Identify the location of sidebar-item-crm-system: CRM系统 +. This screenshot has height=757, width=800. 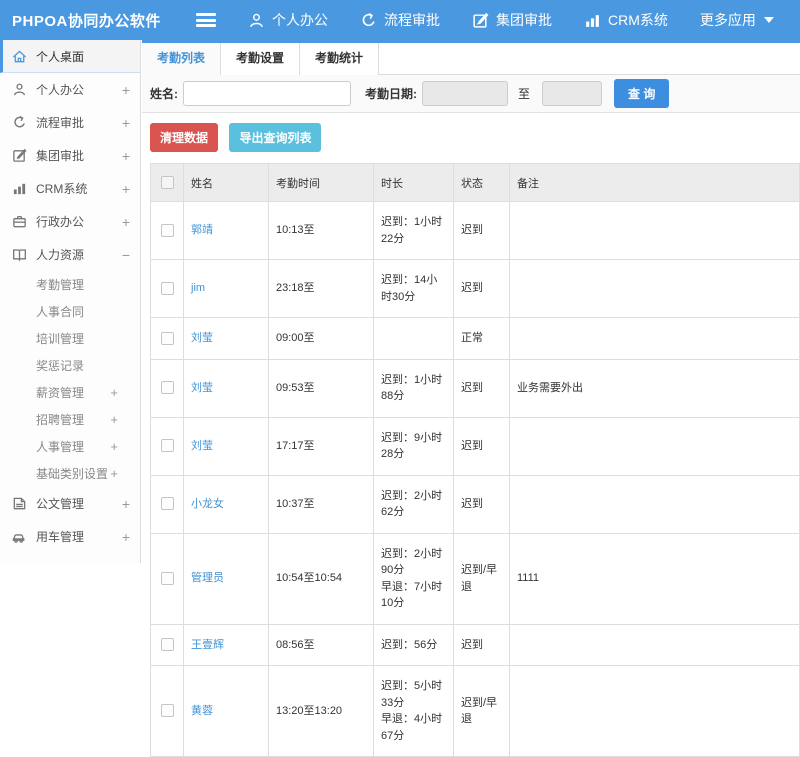
(70, 188).